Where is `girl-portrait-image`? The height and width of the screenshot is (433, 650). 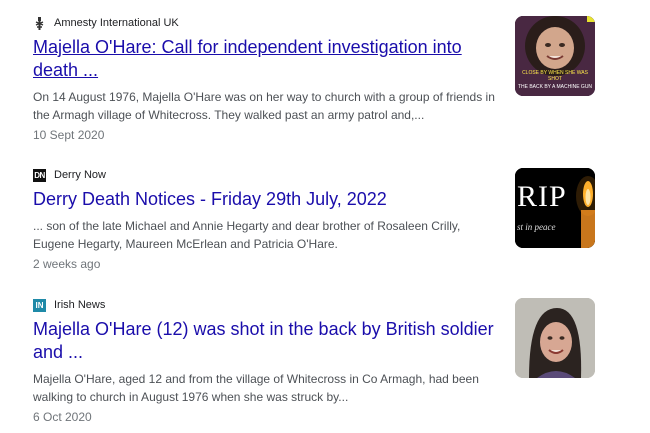
girl-portrait-image is located at coordinates (555, 338).